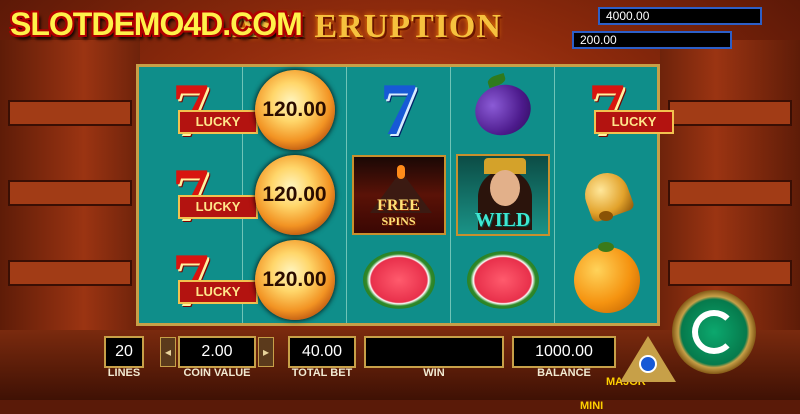 The height and width of the screenshot is (414, 800). I want to click on volcano-icon: FREE SPINS, so click(398, 194).